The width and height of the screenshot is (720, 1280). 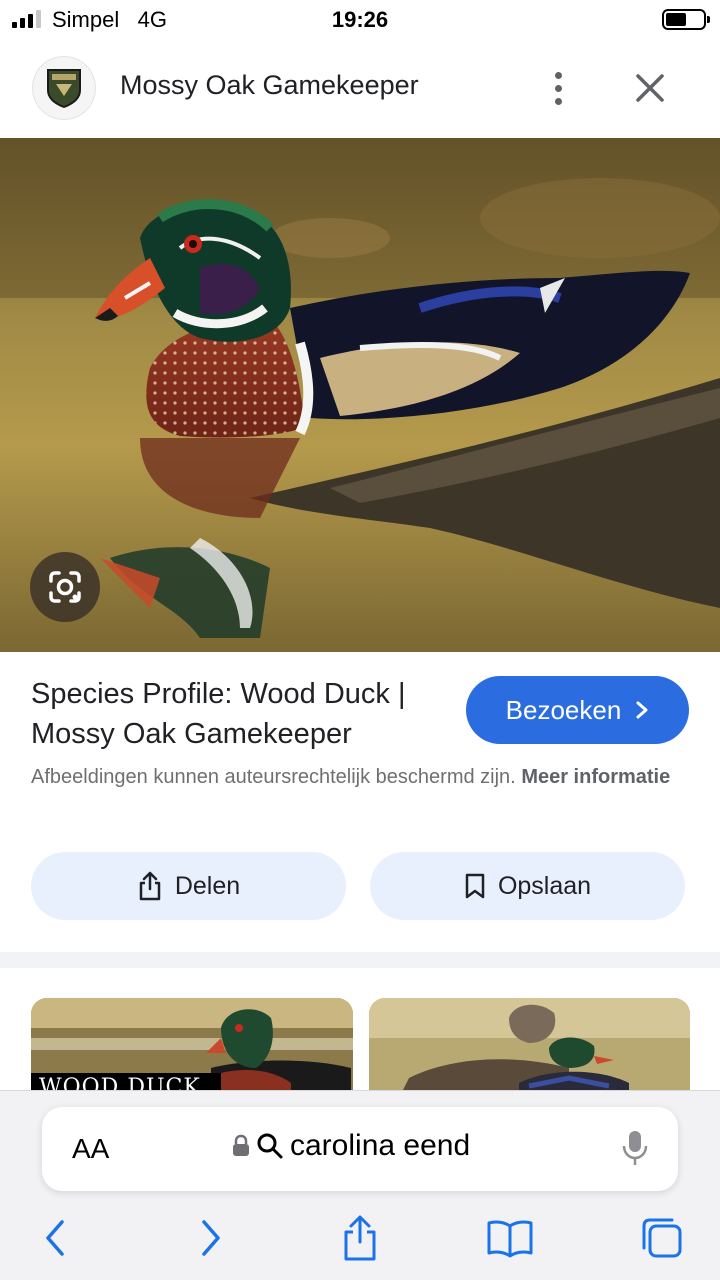 I want to click on close-icon, so click(x=650, y=88).